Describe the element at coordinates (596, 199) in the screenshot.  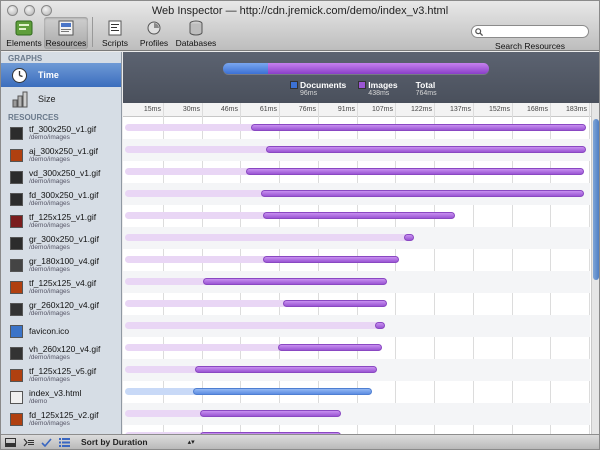
I see `scrollbar-thumb` at that location.